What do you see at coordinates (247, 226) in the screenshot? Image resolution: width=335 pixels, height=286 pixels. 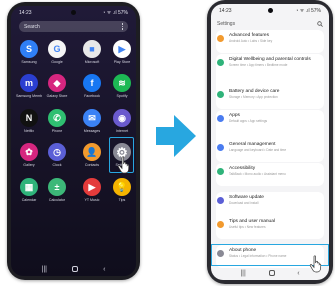 I see `settings-item-subtitle: Useful tips • New features` at bounding box center [247, 226].